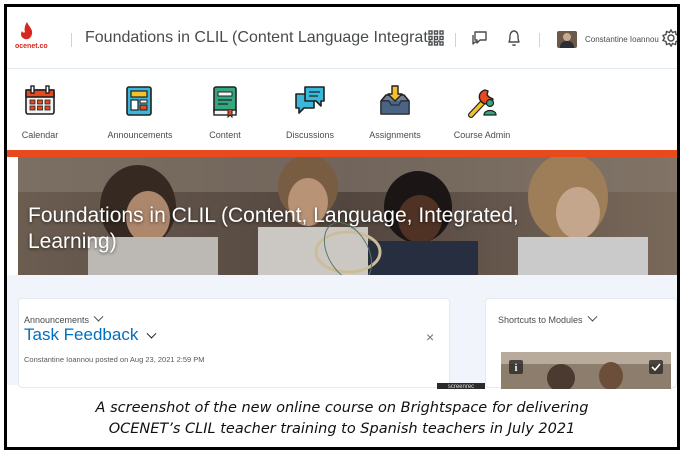 The width and height of the screenshot is (684, 454). Describe the element at coordinates (514, 38) in the screenshot. I see `notification-bell-icon` at that location.